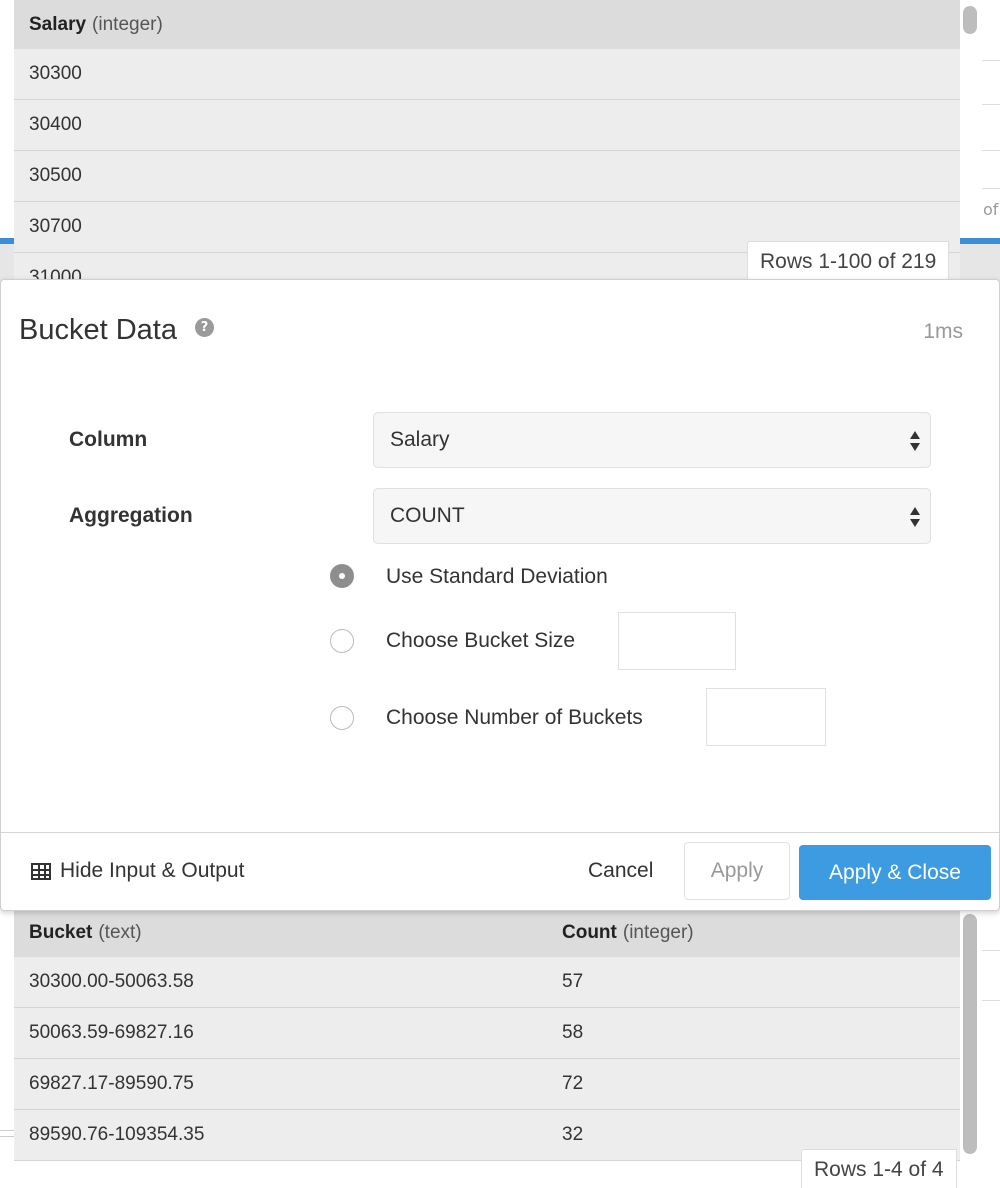 This screenshot has height=1188, width=1000. I want to click on modal-header: Bucket Data ?, so click(116, 330).